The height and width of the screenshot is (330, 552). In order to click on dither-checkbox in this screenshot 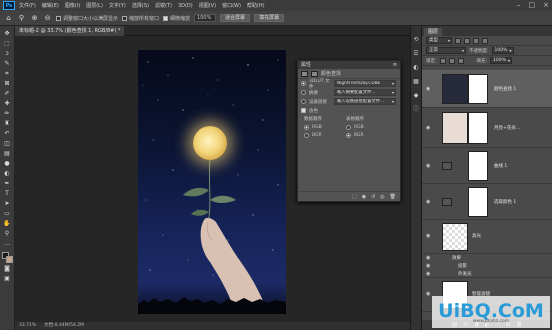, I will do `click(303, 110)`.